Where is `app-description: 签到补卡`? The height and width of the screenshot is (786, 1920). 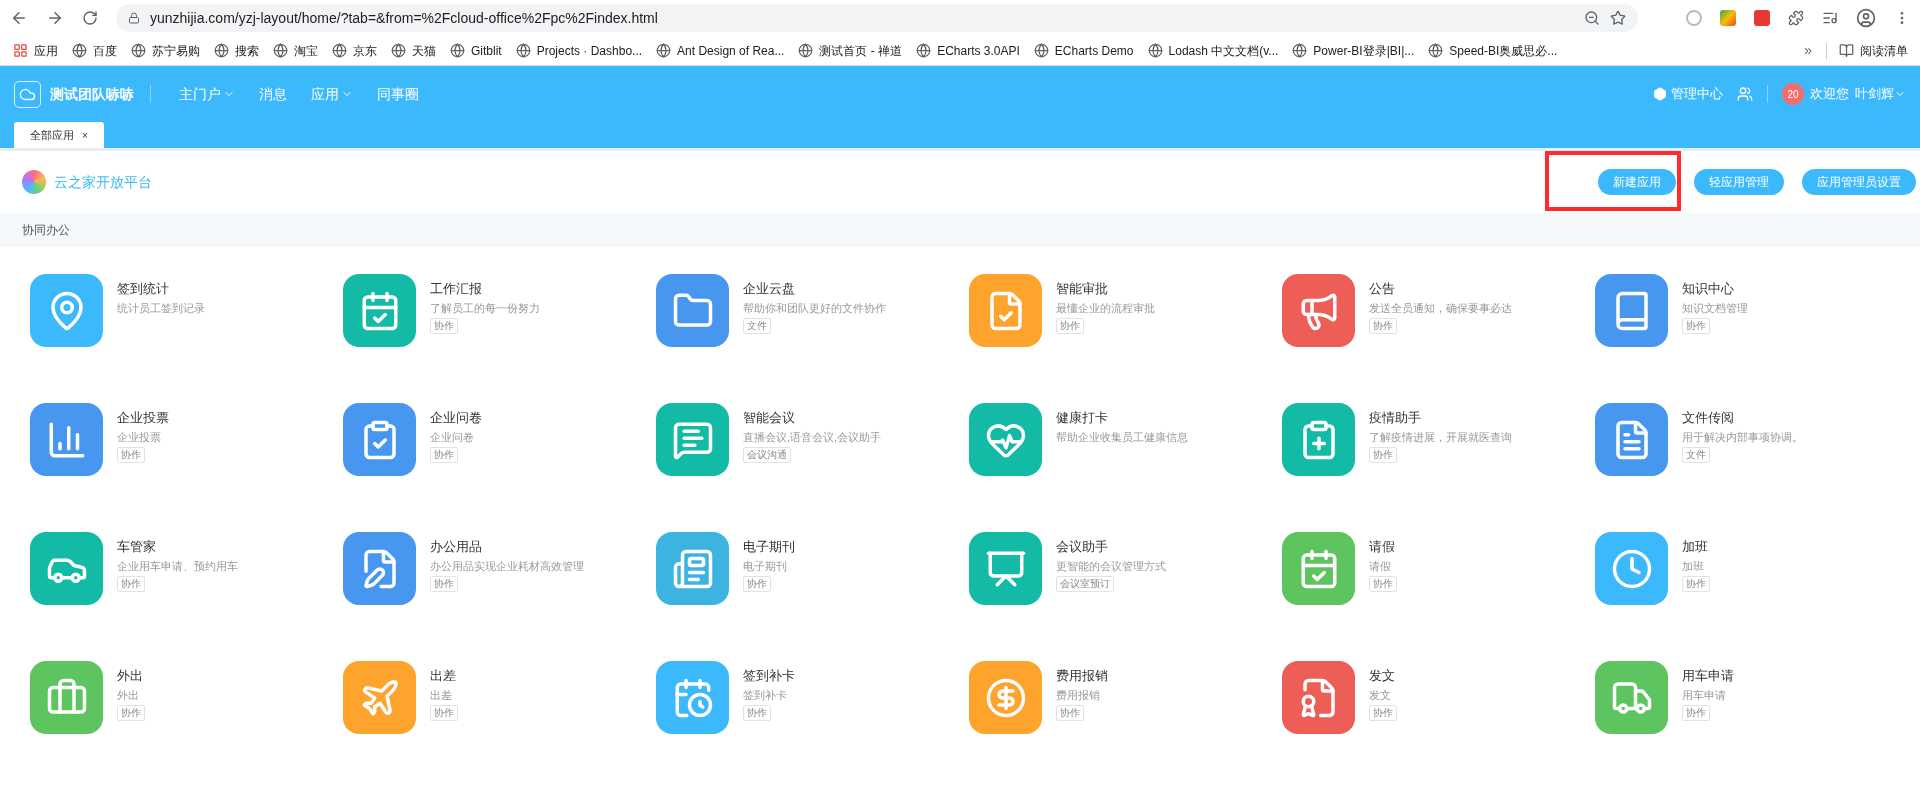 app-description: 签到补卡 is located at coordinates (765, 695).